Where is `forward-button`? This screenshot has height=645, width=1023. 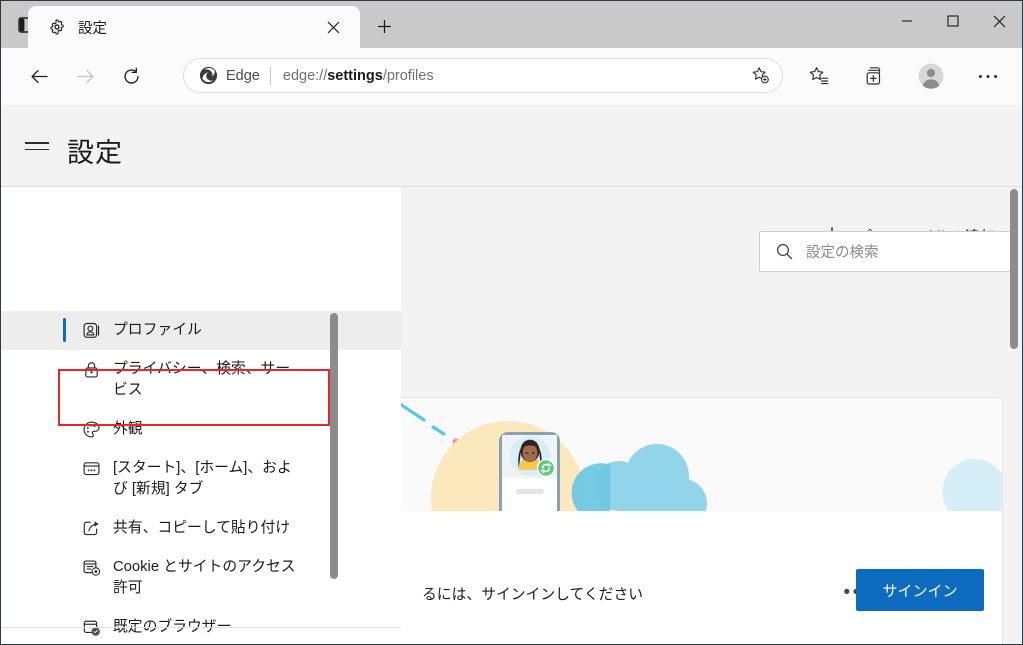 forward-button is located at coordinates (85, 77).